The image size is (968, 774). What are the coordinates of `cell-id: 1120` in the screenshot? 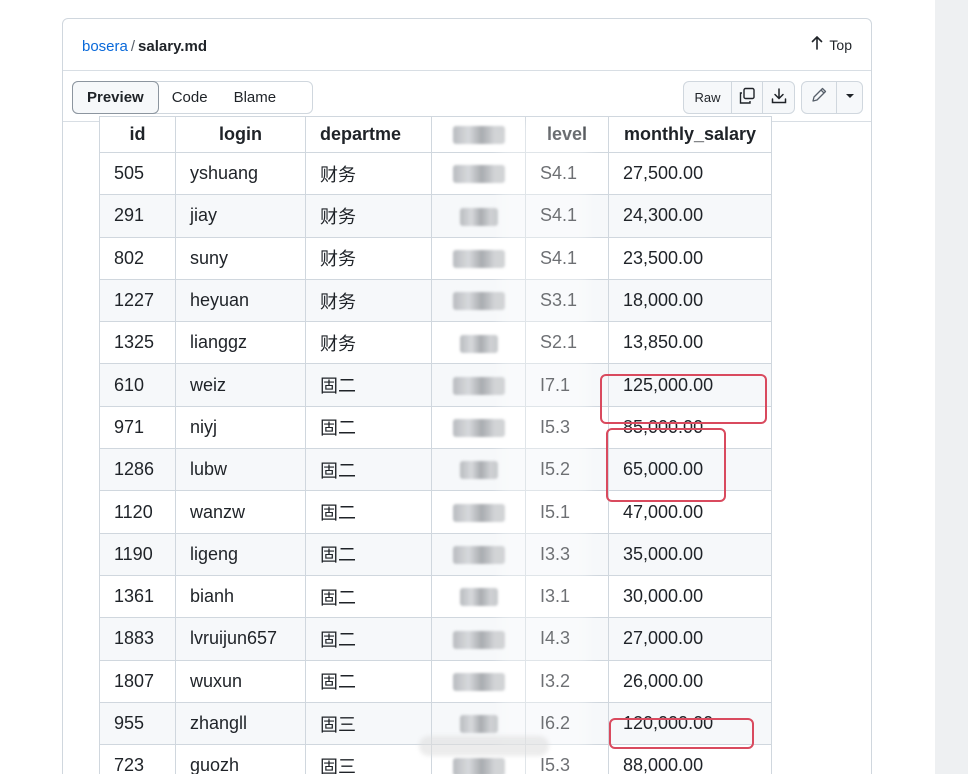 It's located at (137, 512).